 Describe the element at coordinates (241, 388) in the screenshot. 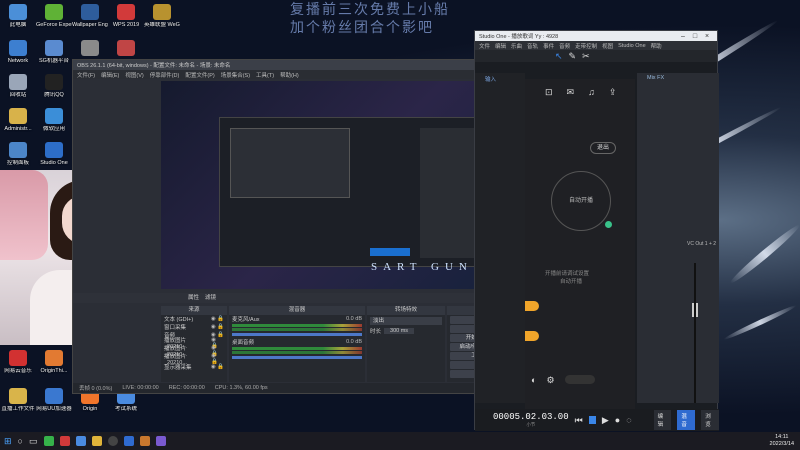

I see `cpu-usage: CPU: 1.3%, 60.00 fps` at that location.